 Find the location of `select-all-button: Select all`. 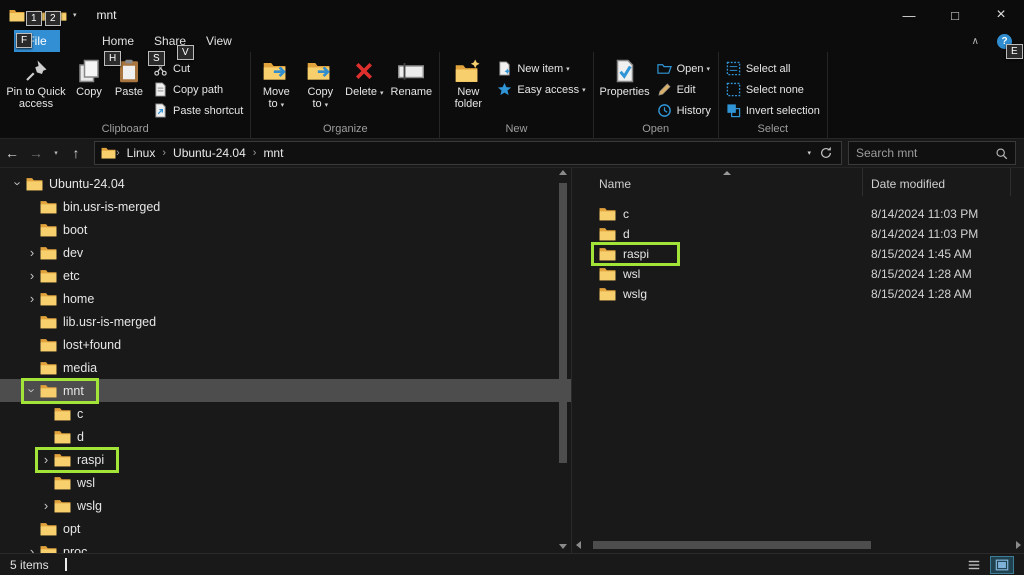

select-all-button: Select all is located at coordinates (773, 68).